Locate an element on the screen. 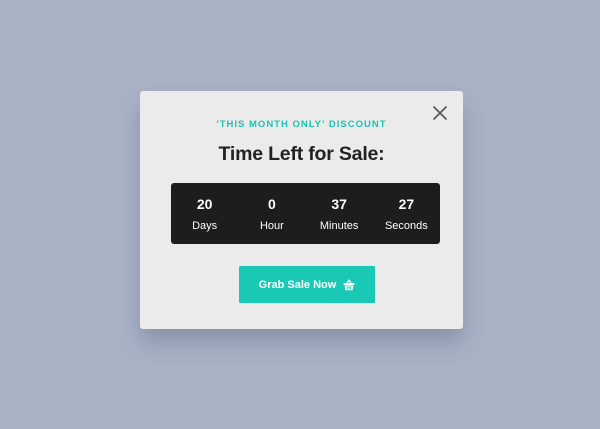 The height and width of the screenshot is (429, 600). basket-icon is located at coordinates (349, 284).